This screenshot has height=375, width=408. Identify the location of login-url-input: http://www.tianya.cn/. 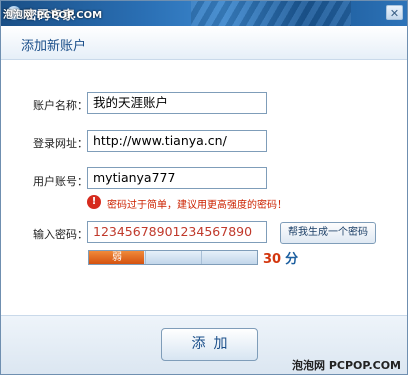
(177, 141).